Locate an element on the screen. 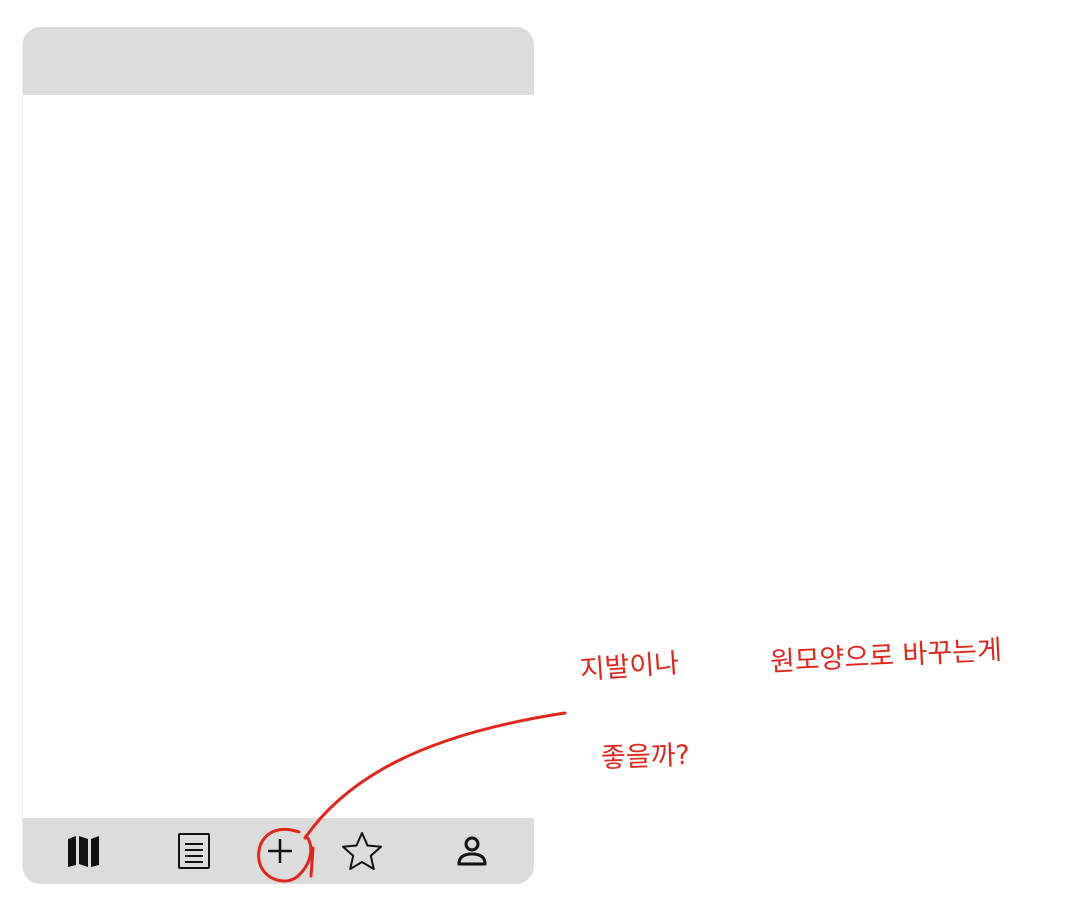 The width and height of the screenshot is (1080, 898). nav-list-button is located at coordinates (194, 851).